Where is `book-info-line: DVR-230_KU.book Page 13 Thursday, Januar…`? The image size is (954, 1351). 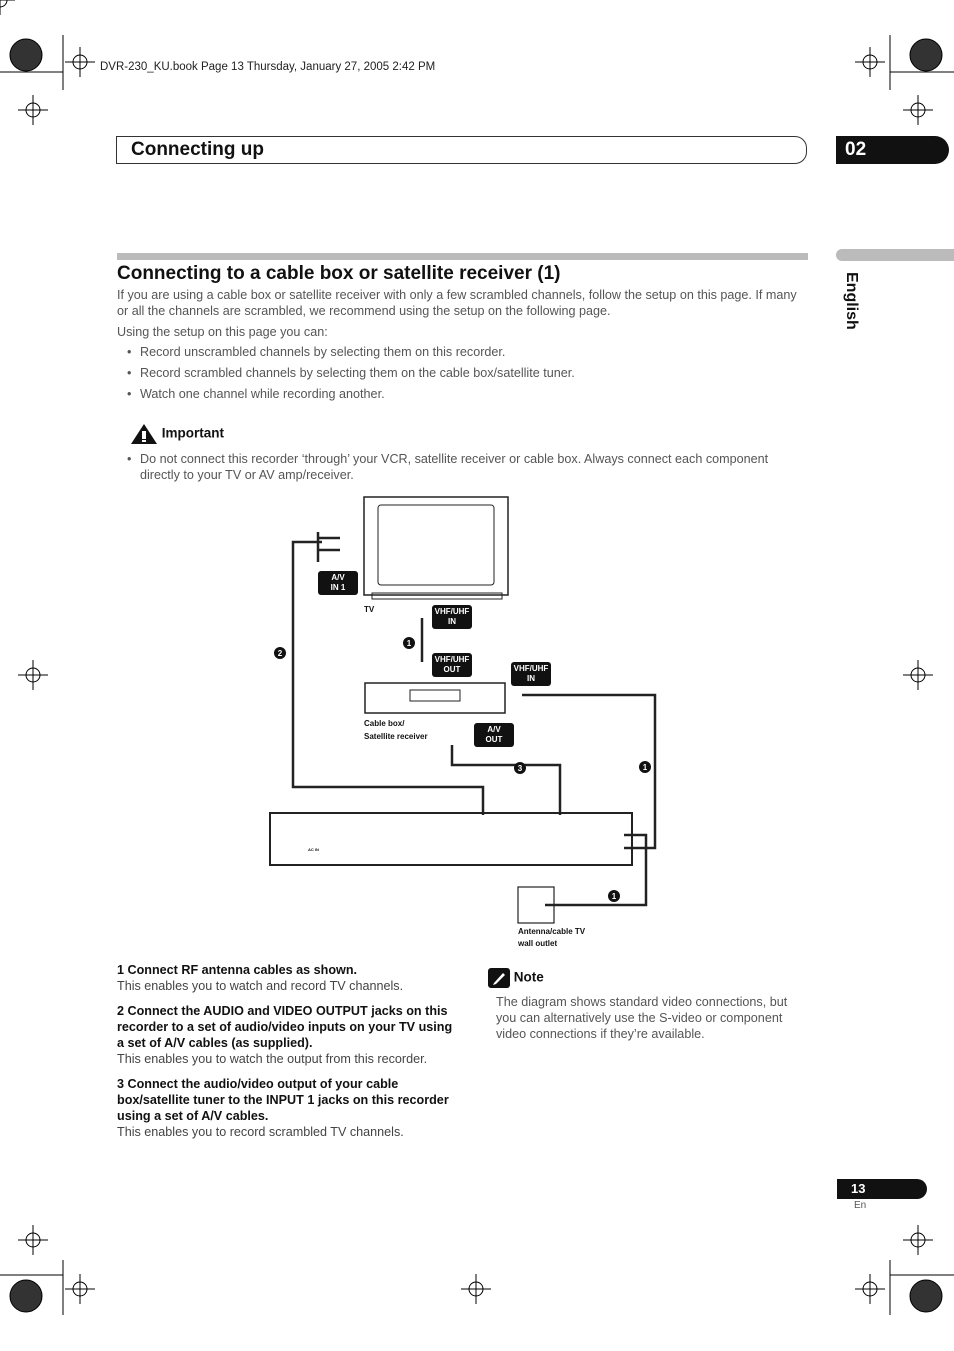 book-info-line: DVR-230_KU.book Page 13 Thursday, Januar… is located at coordinates (268, 67).